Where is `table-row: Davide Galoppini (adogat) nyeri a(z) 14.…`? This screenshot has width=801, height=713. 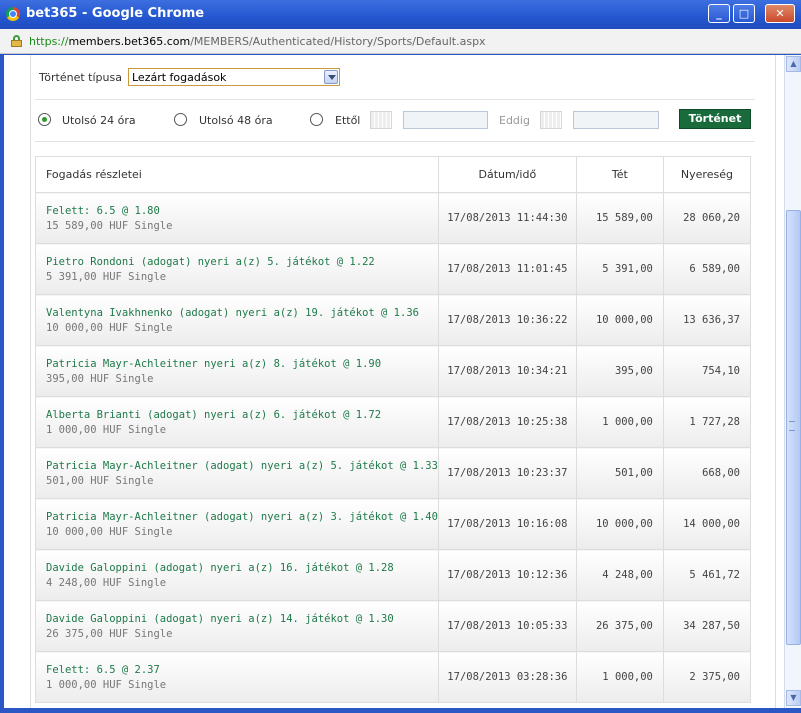 table-row: Davide Galoppini (adogat) nyeri a(z) 14.… is located at coordinates (393, 626).